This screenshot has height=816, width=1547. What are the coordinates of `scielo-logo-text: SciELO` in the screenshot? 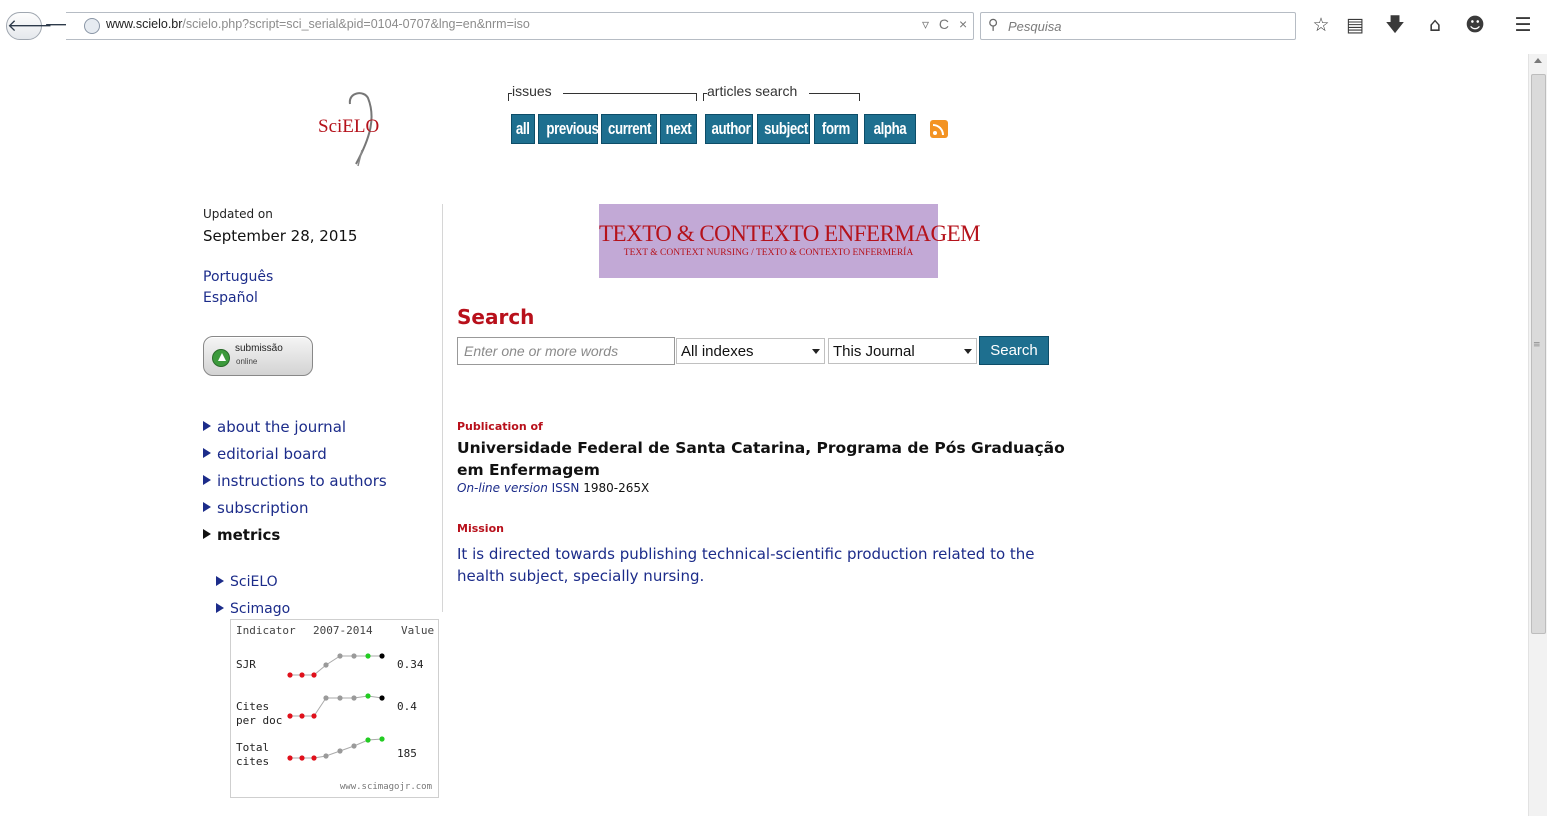 It's located at (348, 127).